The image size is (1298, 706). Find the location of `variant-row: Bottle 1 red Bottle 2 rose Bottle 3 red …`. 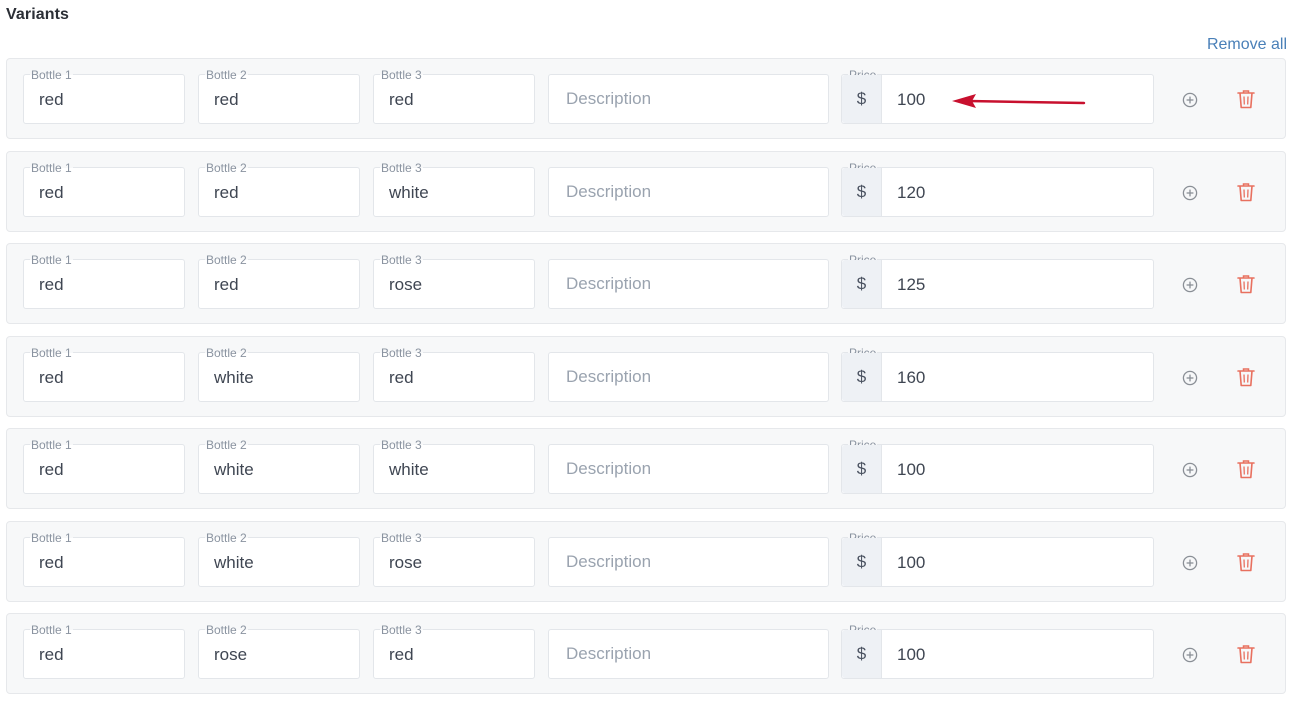

variant-row: Bottle 1 red Bottle 2 rose Bottle 3 red … is located at coordinates (646, 653).